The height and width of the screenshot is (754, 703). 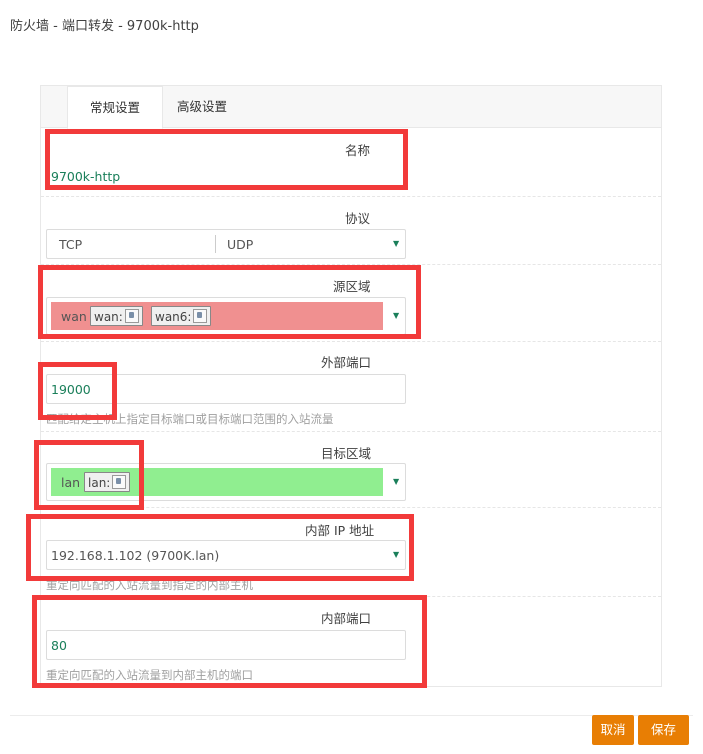 What do you see at coordinates (229, 641) in the screenshot?
I see `annotation-box-internal-port` at bounding box center [229, 641].